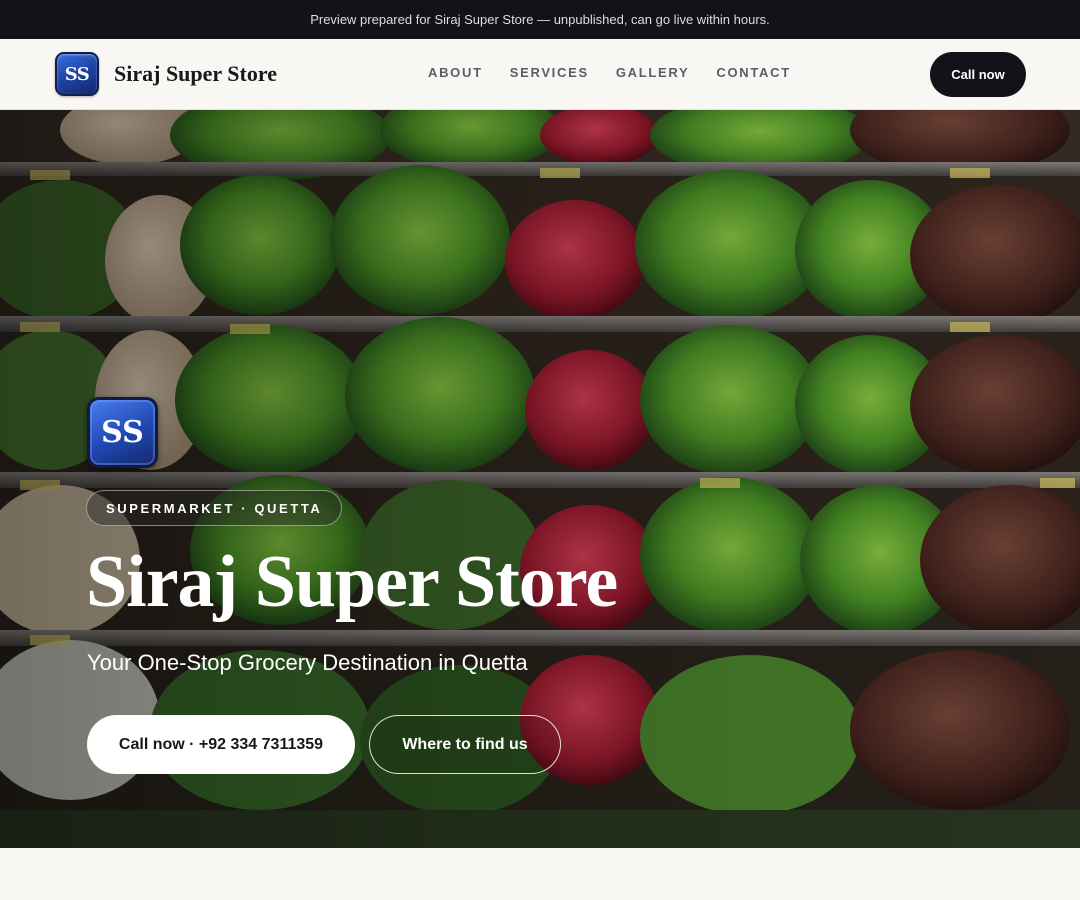 Image resolution: width=1080 pixels, height=900 pixels. What do you see at coordinates (653, 72) in the screenshot?
I see `nav-gallery: GALLERY` at bounding box center [653, 72].